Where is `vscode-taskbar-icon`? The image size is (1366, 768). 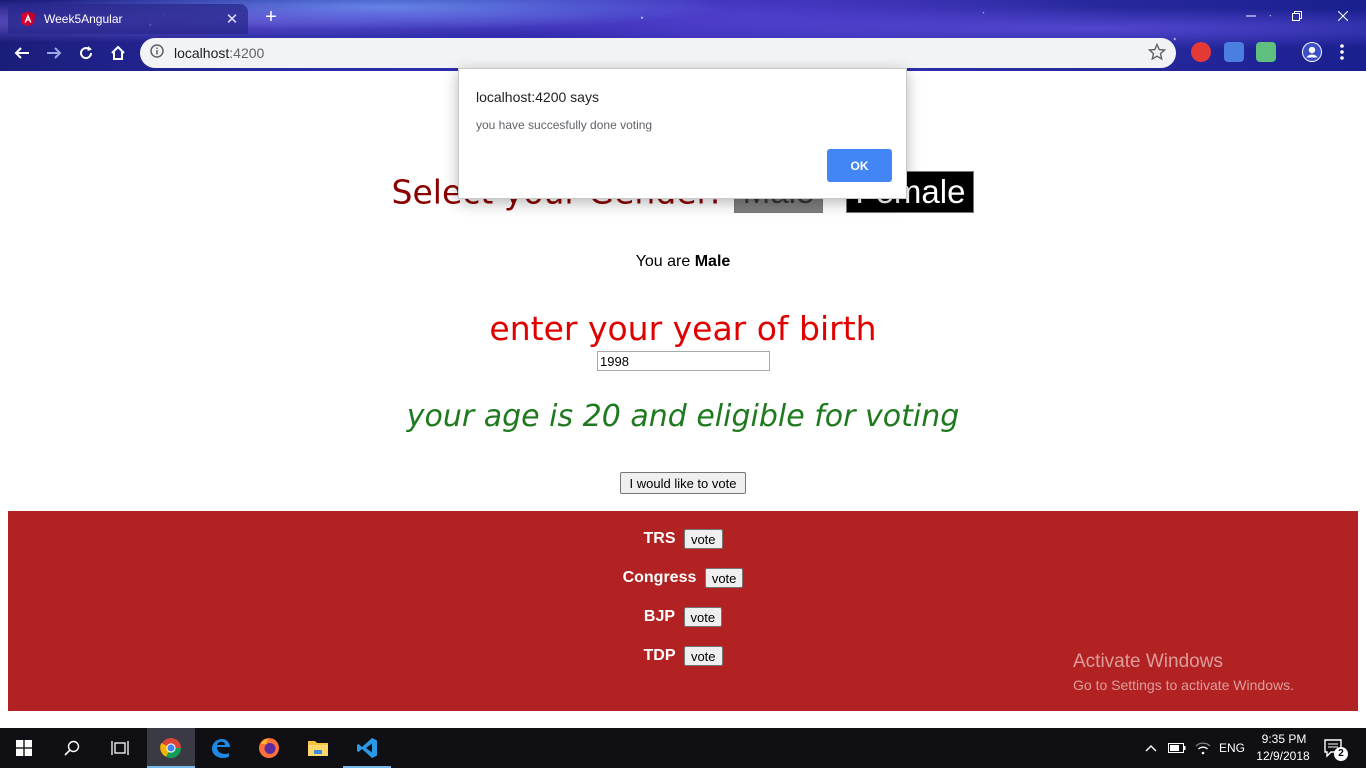
vscode-taskbar-icon is located at coordinates (367, 748).